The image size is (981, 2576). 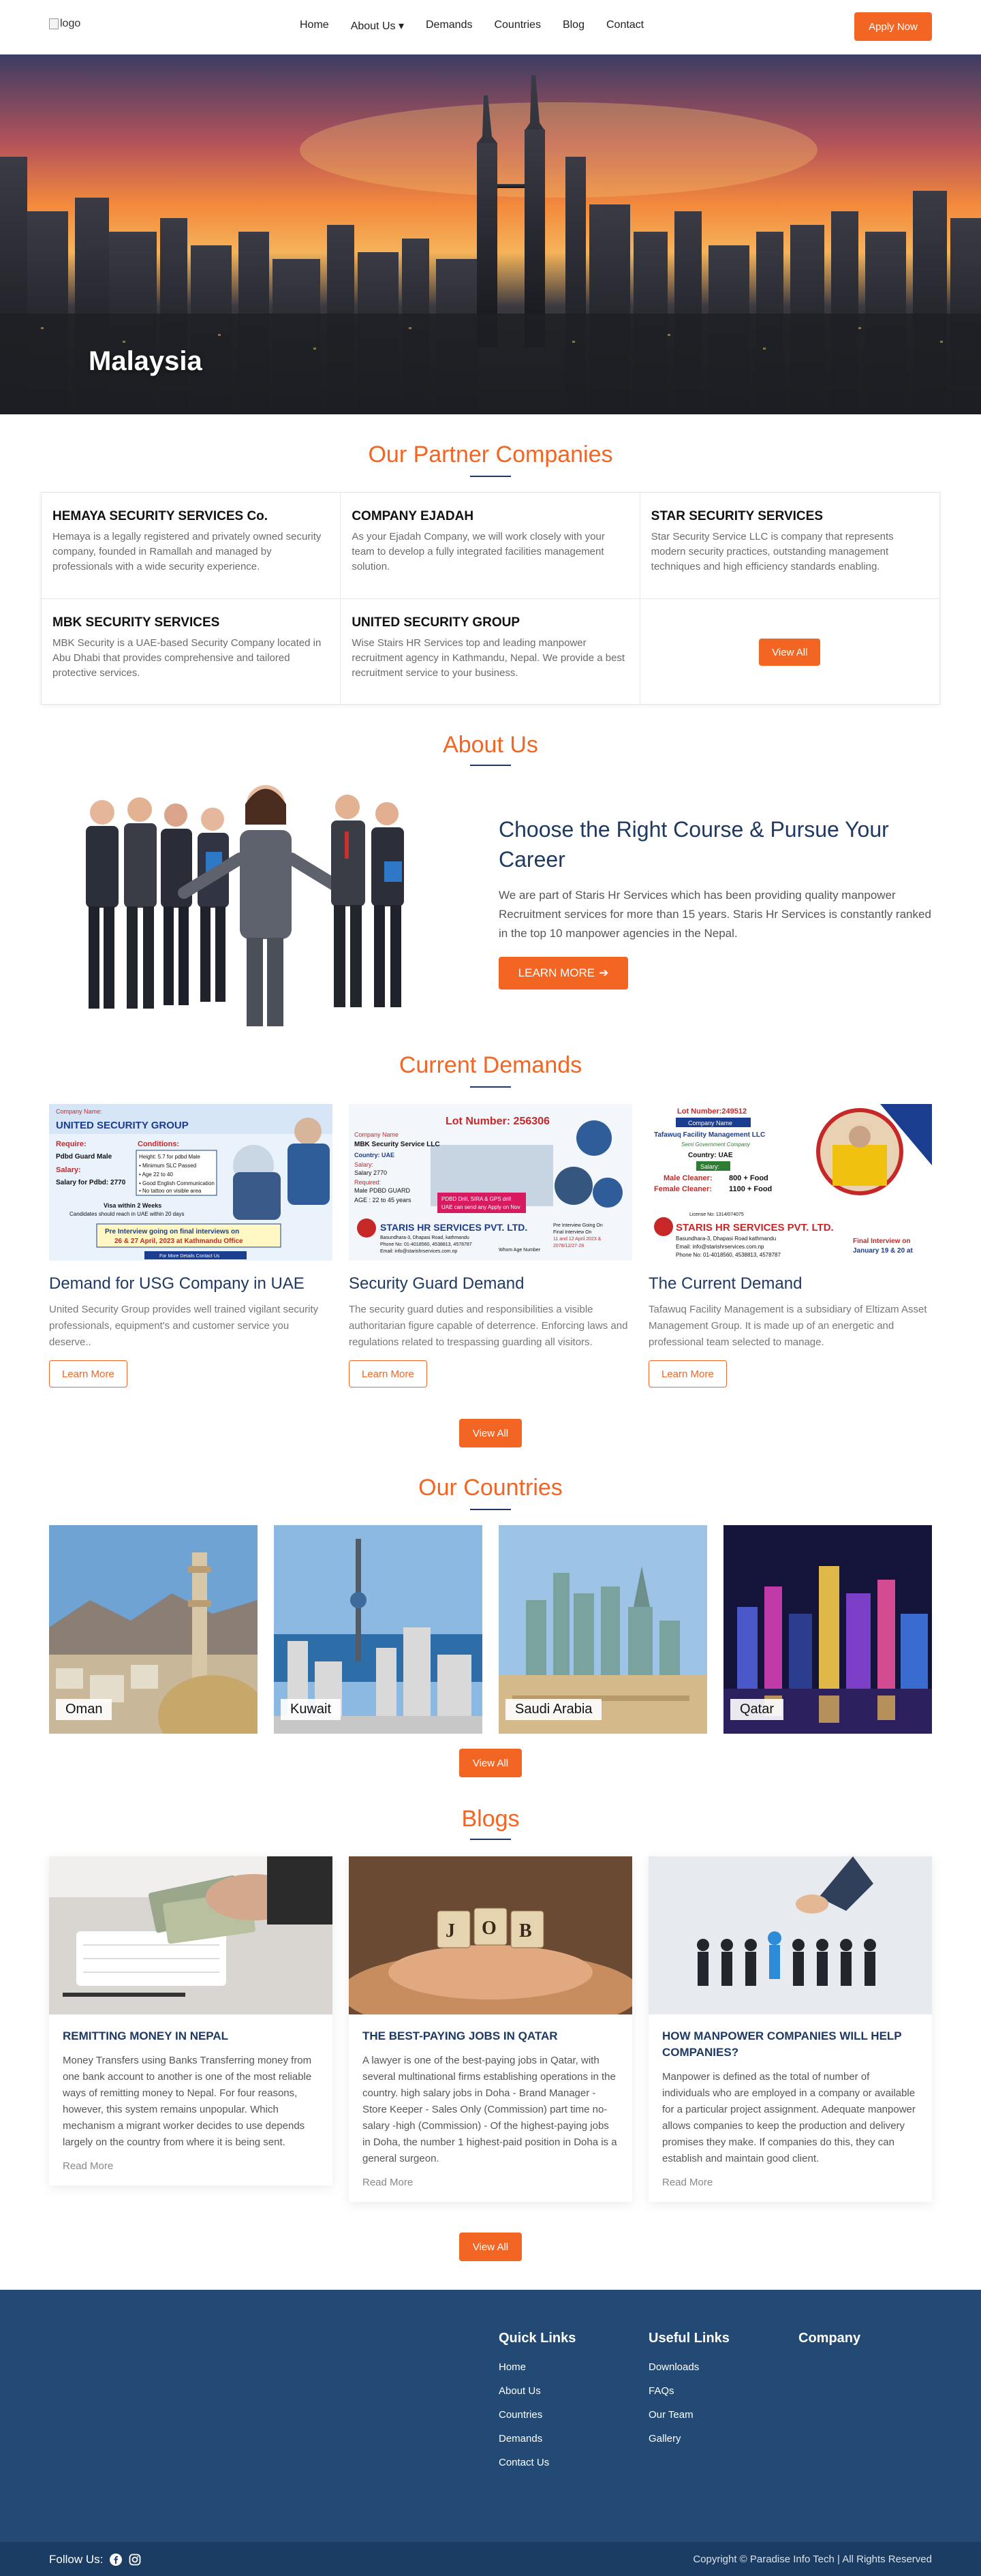 What do you see at coordinates (378, 26) in the screenshot?
I see `nav-about-dropdown: About Us ▾` at bounding box center [378, 26].